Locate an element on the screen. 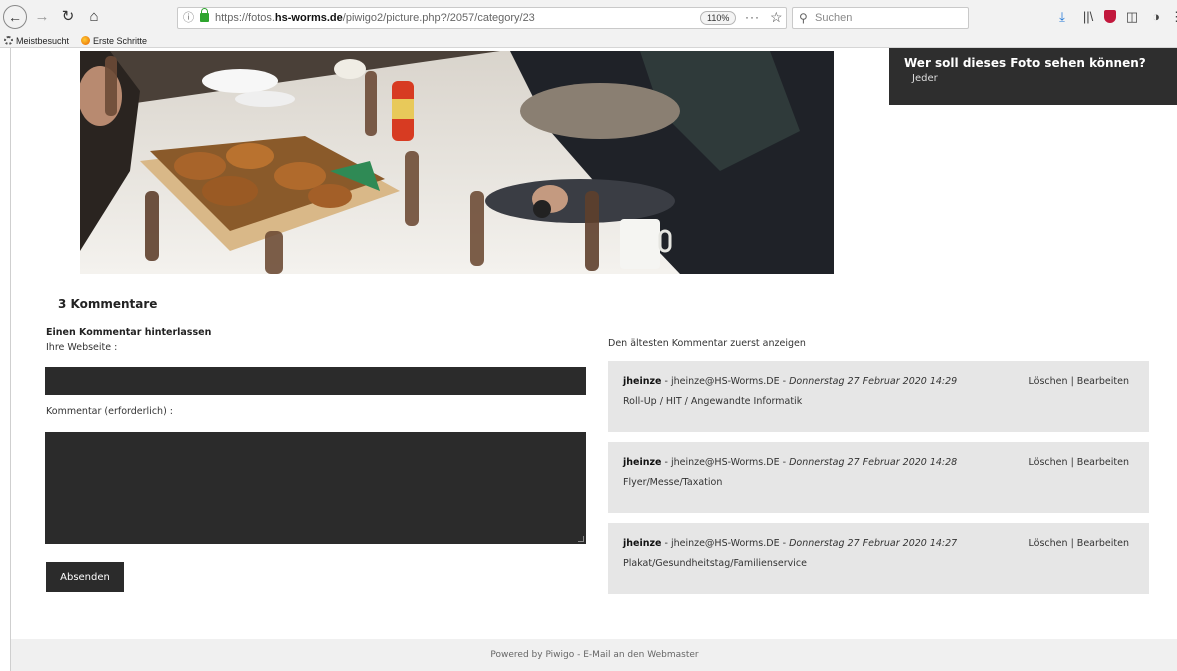  footer-powered-by: Powered by is located at coordinates (516, 655).